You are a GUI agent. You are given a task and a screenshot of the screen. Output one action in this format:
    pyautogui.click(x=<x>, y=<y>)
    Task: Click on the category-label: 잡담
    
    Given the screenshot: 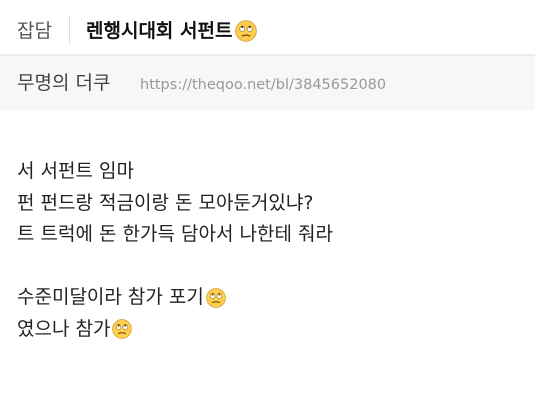 What is the action you would take?
    pyautogui.click(x=34, y=31)
    